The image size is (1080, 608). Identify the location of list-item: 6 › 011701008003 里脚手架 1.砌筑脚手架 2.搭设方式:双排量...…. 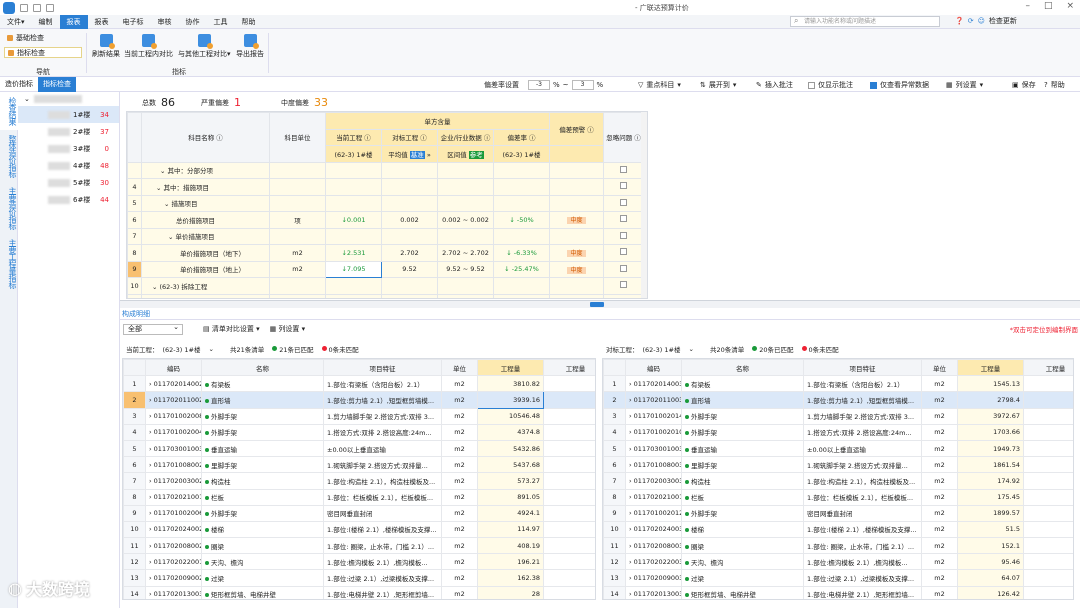
(838, 465).